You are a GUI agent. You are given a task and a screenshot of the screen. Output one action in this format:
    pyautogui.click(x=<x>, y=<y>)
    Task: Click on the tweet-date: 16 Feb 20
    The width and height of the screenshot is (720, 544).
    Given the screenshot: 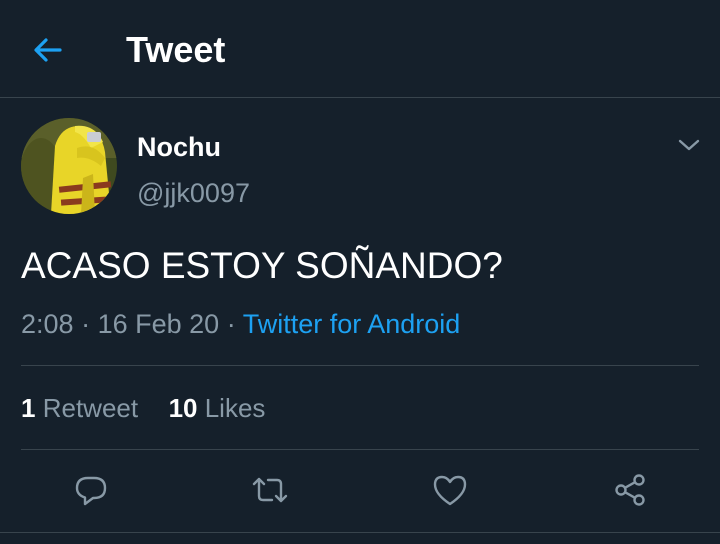 What is the action you would take?
    pyautogui.click(x=158, y=324)
    